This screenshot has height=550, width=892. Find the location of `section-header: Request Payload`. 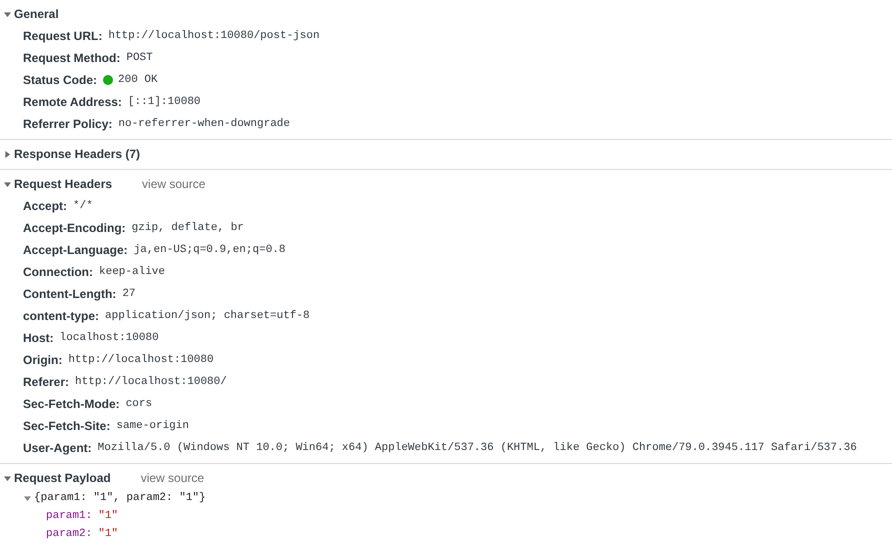

section-header: Request Payload is located at coordinates (57, 478).